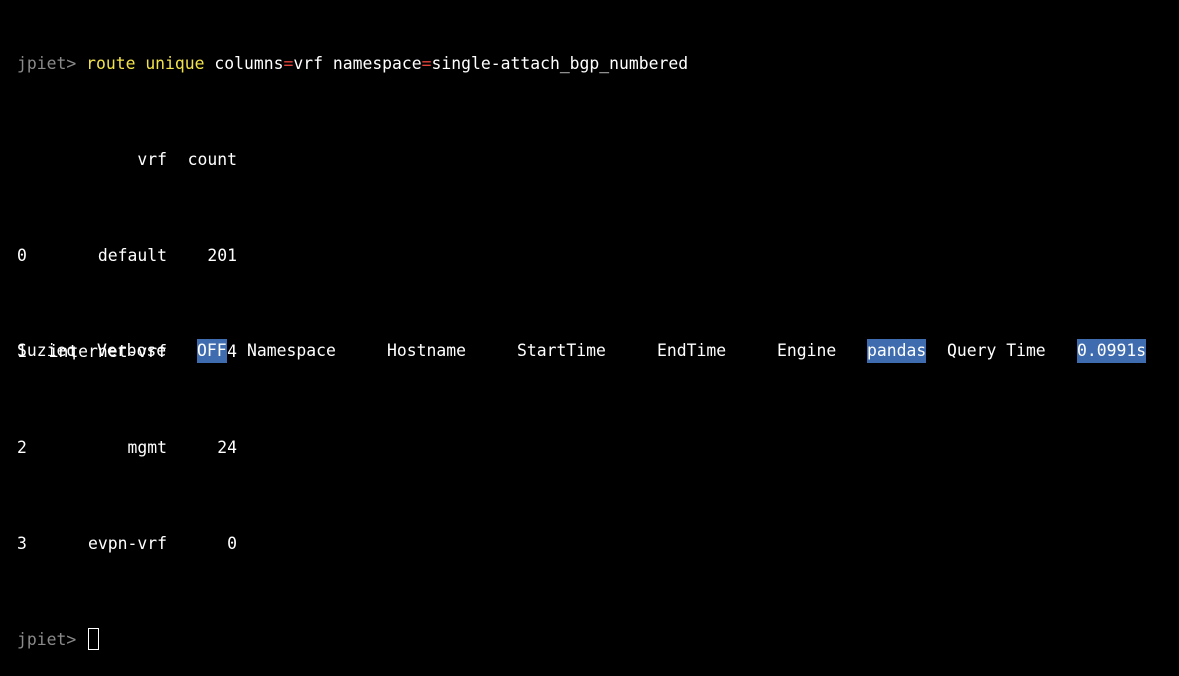  Describe the element at coordinates (94, 639) in the screenshot. I see `text-cursor` at that location.